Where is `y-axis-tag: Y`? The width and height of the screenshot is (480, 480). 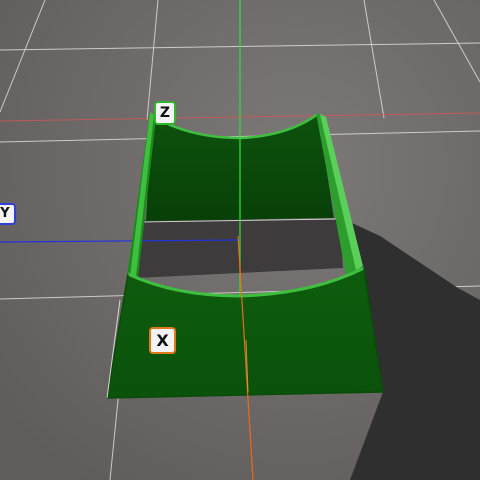
y-axis-tag: Y is located at coordinates (8, 214).